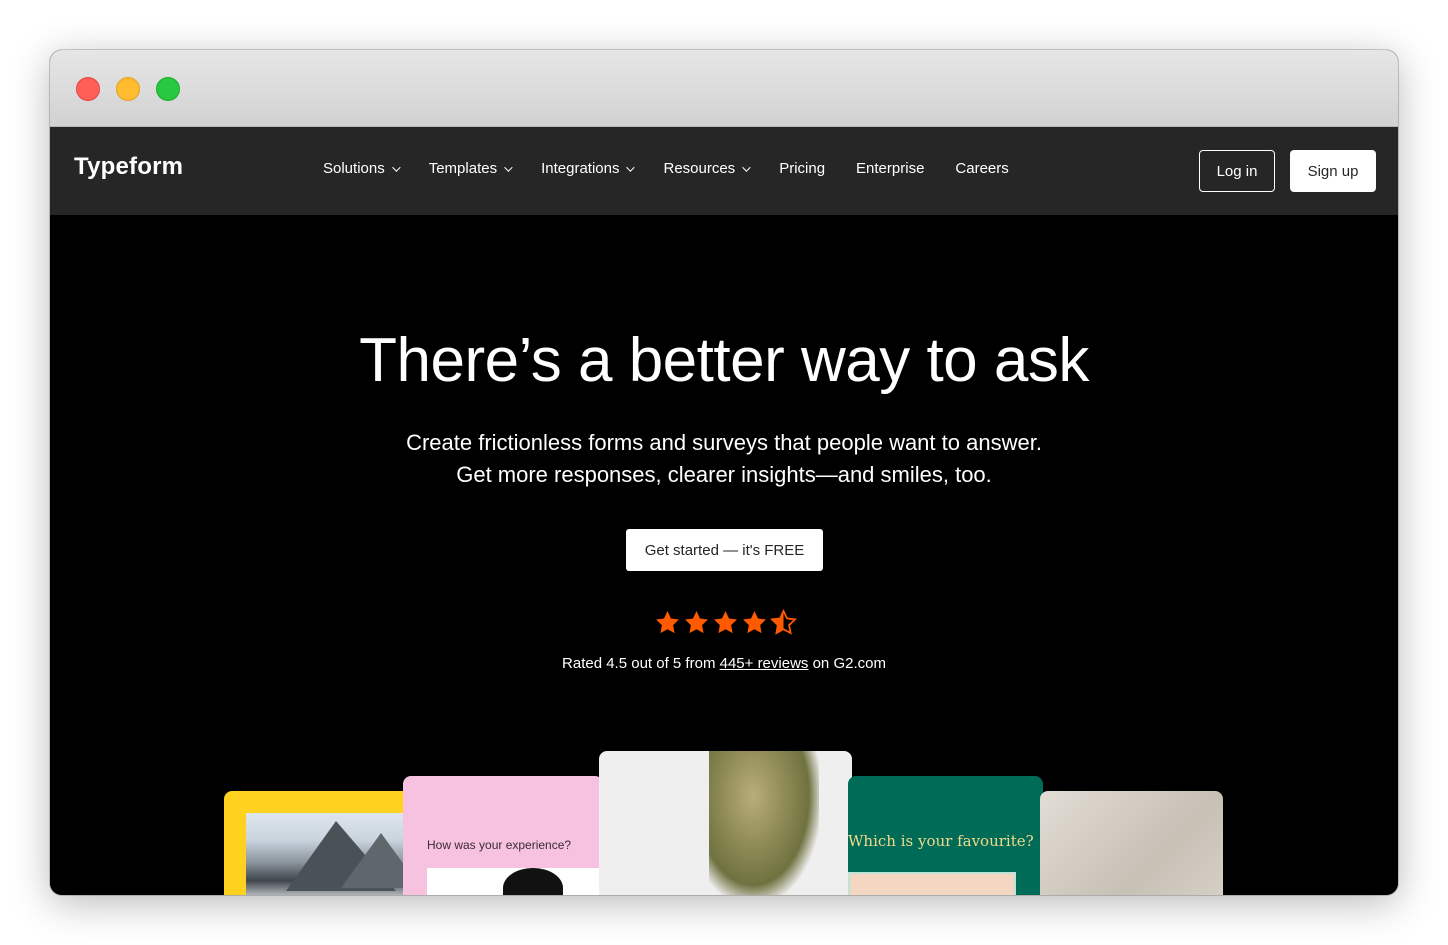  I want to click on template-card-mountain, so click(319, 843).